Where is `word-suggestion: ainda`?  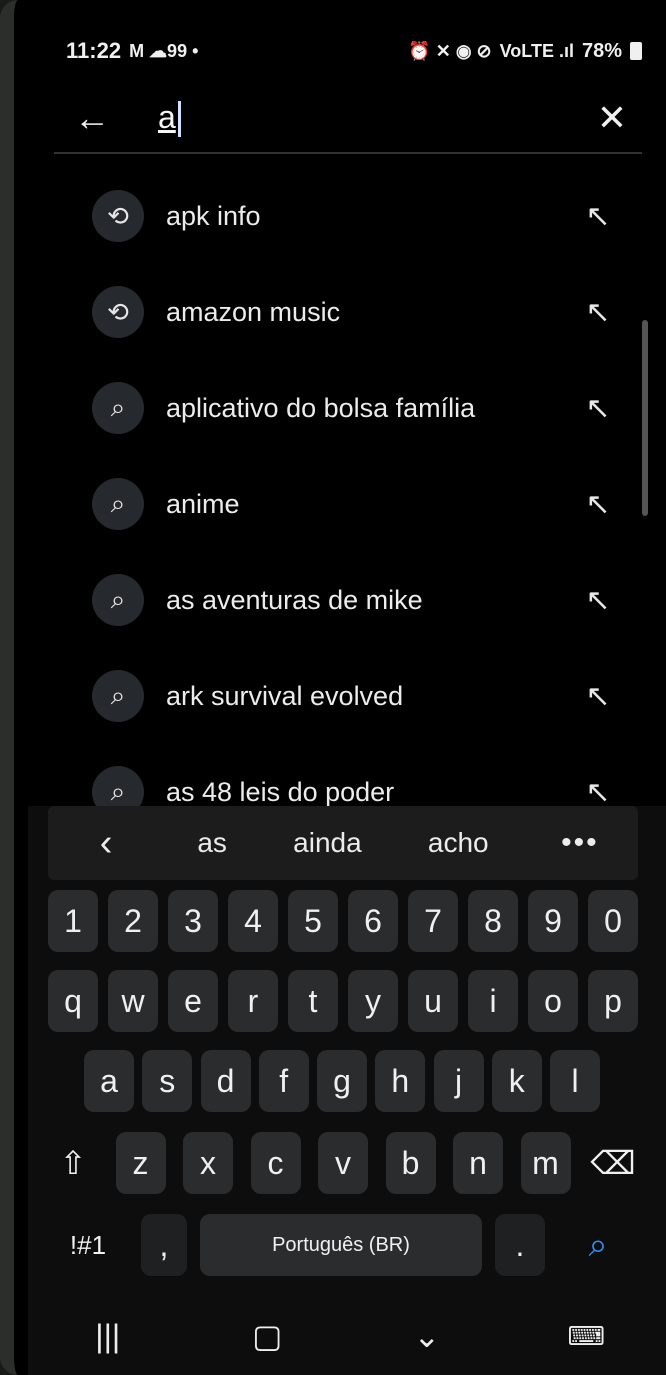 word-suggestion: ainda is located at coordinates (327, 843).